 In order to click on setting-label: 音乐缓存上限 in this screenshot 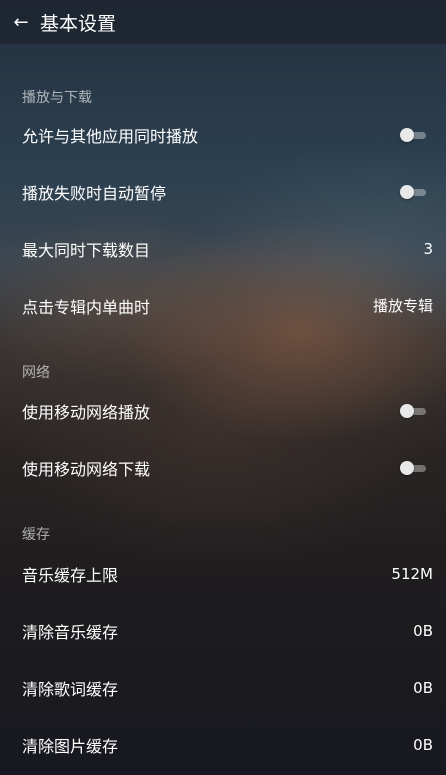, I will do `click(70, 575)`.